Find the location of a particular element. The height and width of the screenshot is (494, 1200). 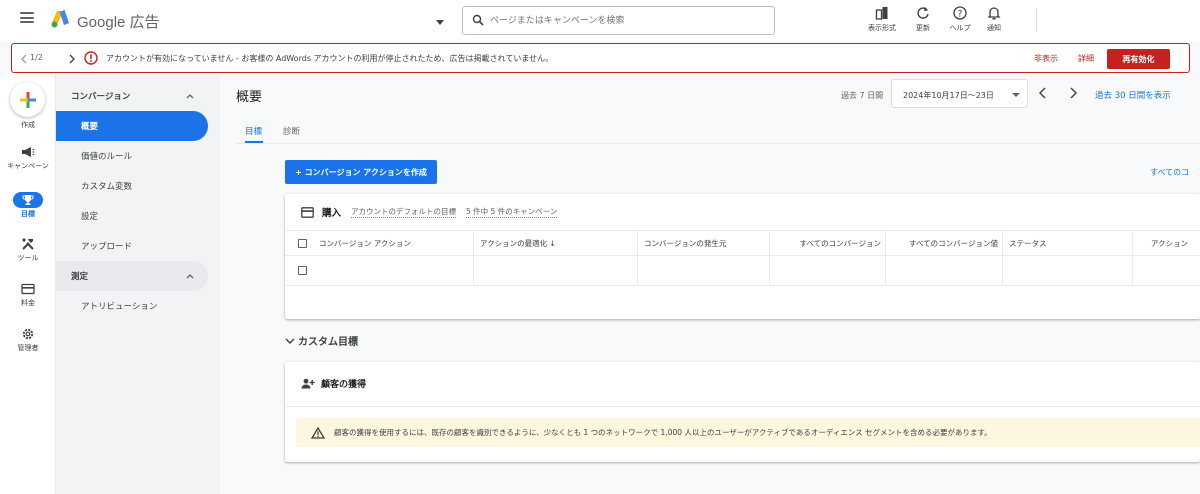

column-all-conversions: すべてのコンバージョン is located at coordinates (827, 243).